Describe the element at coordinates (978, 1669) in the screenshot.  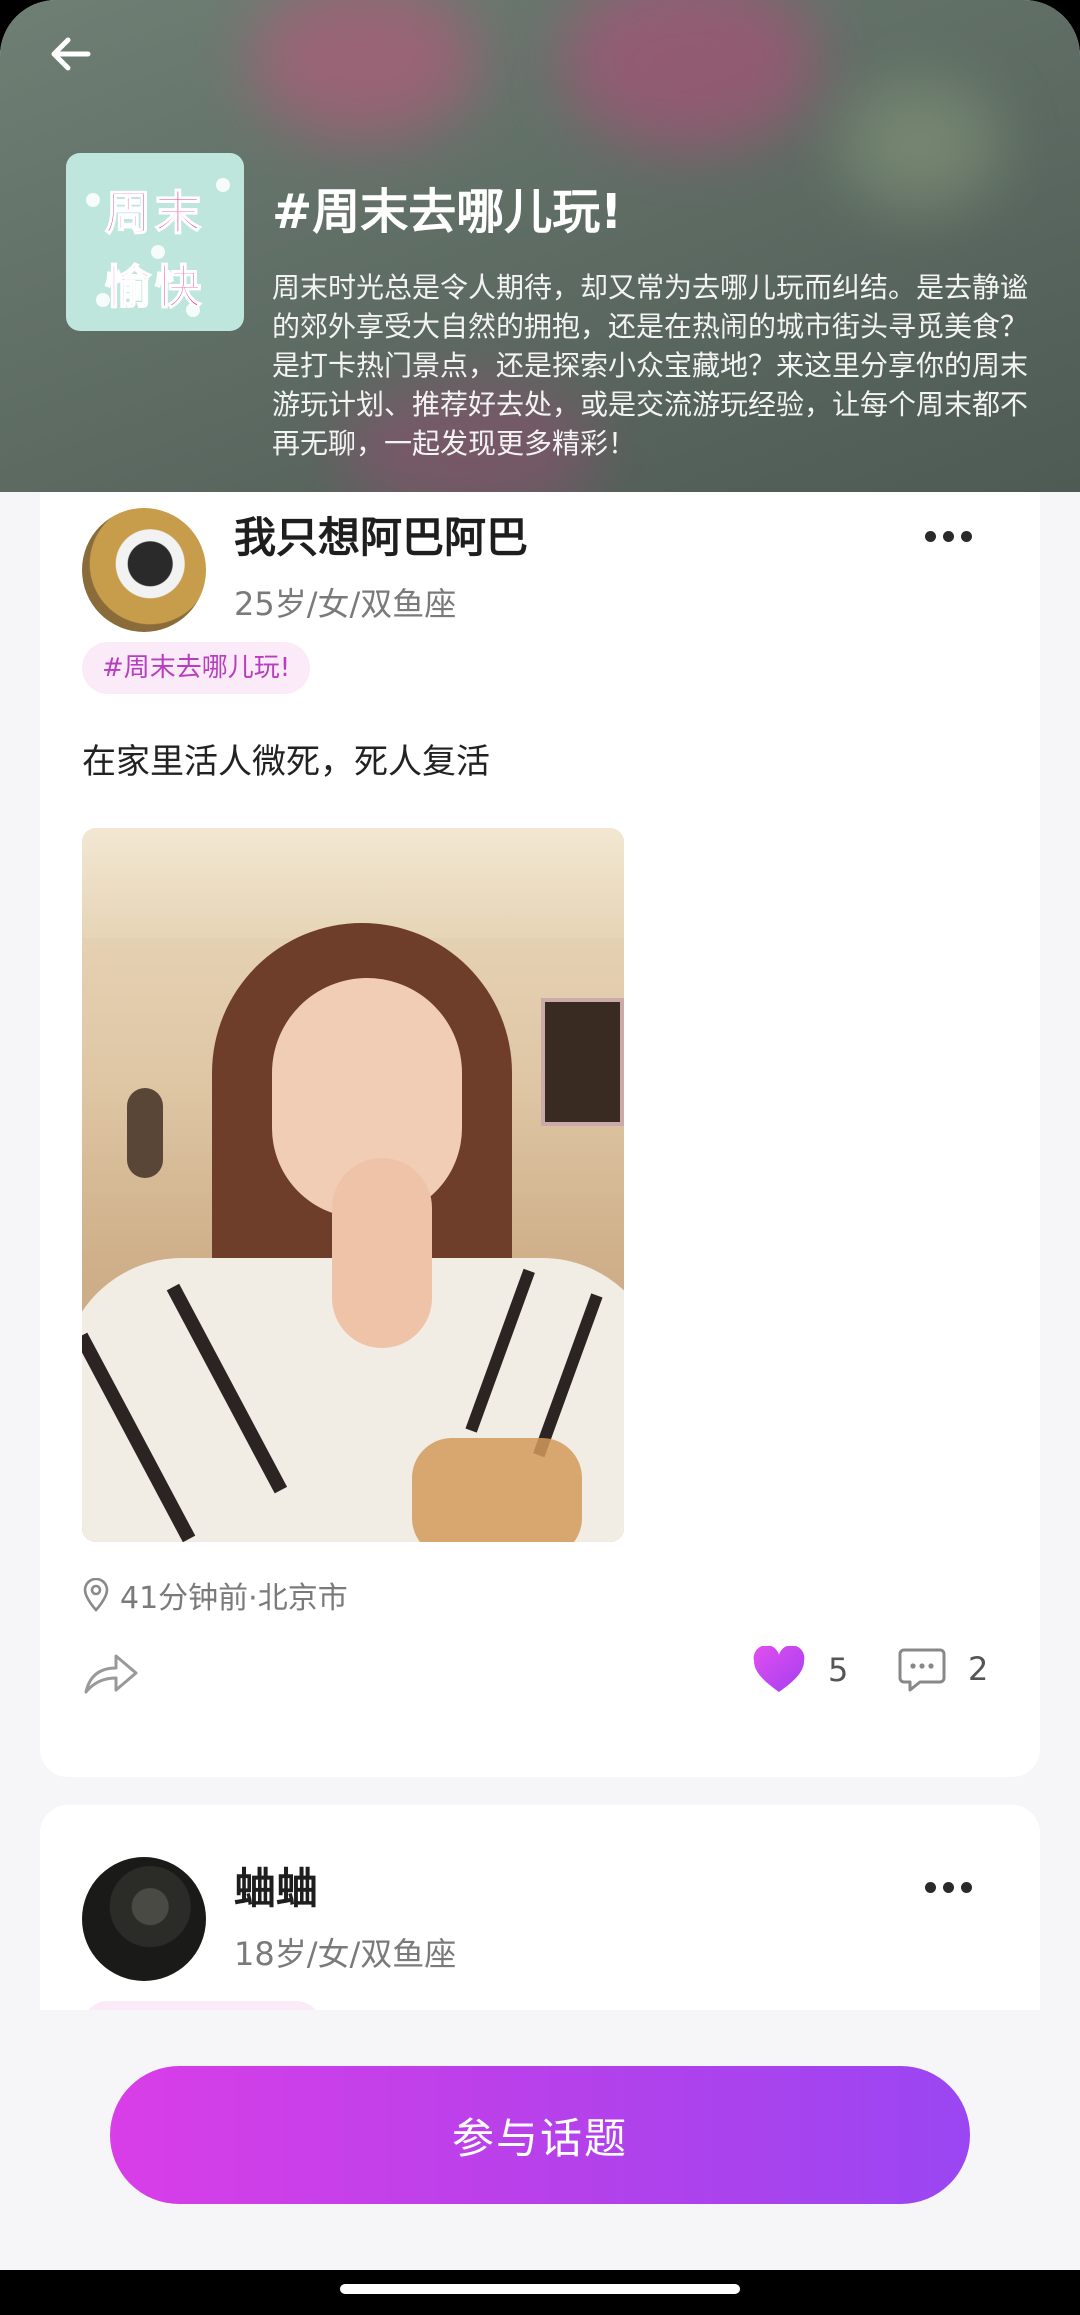
I see `comment-count: 2` at that location.